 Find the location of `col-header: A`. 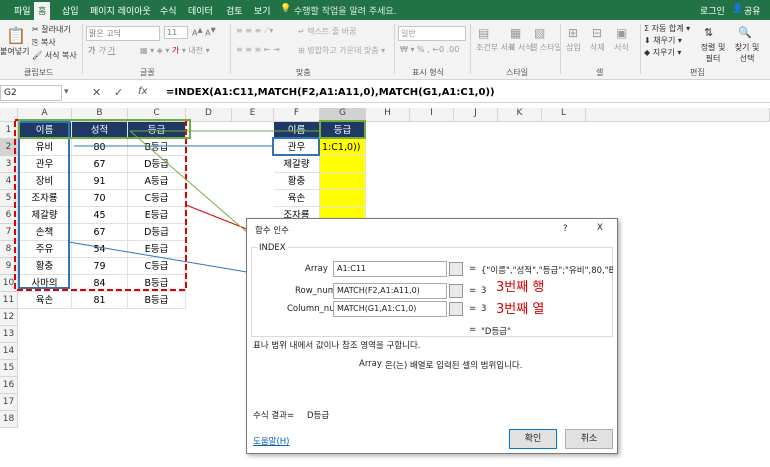

col-header: A is located at coordinates (45, 115).